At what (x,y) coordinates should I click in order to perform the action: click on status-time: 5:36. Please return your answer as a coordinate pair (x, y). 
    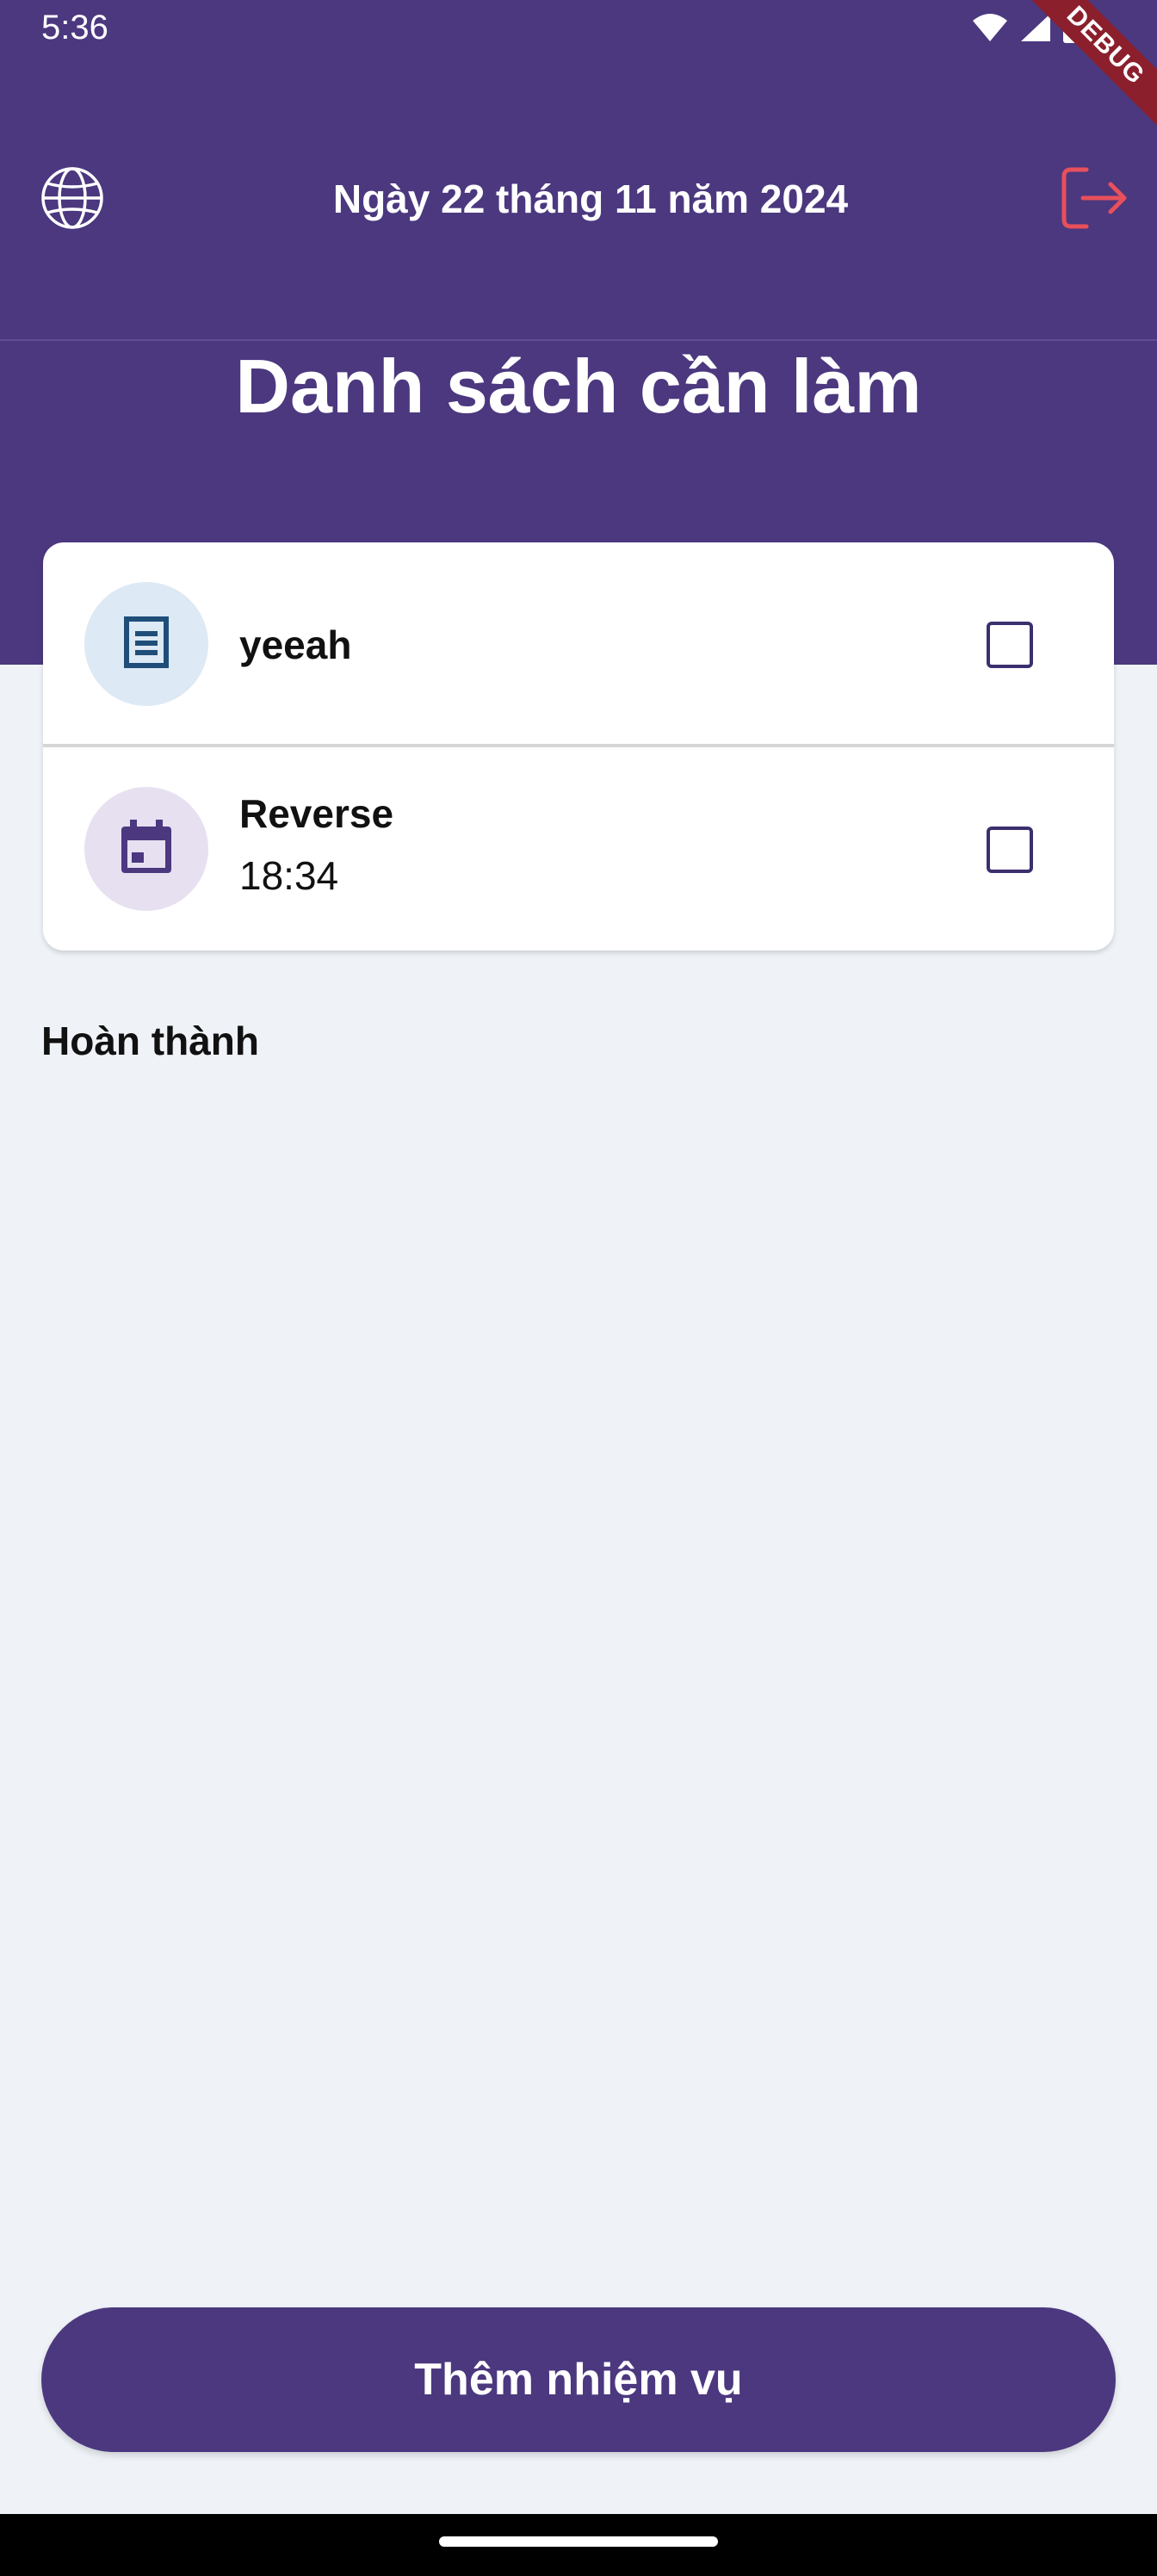
    Looking at the image, I should click on (74, 27).